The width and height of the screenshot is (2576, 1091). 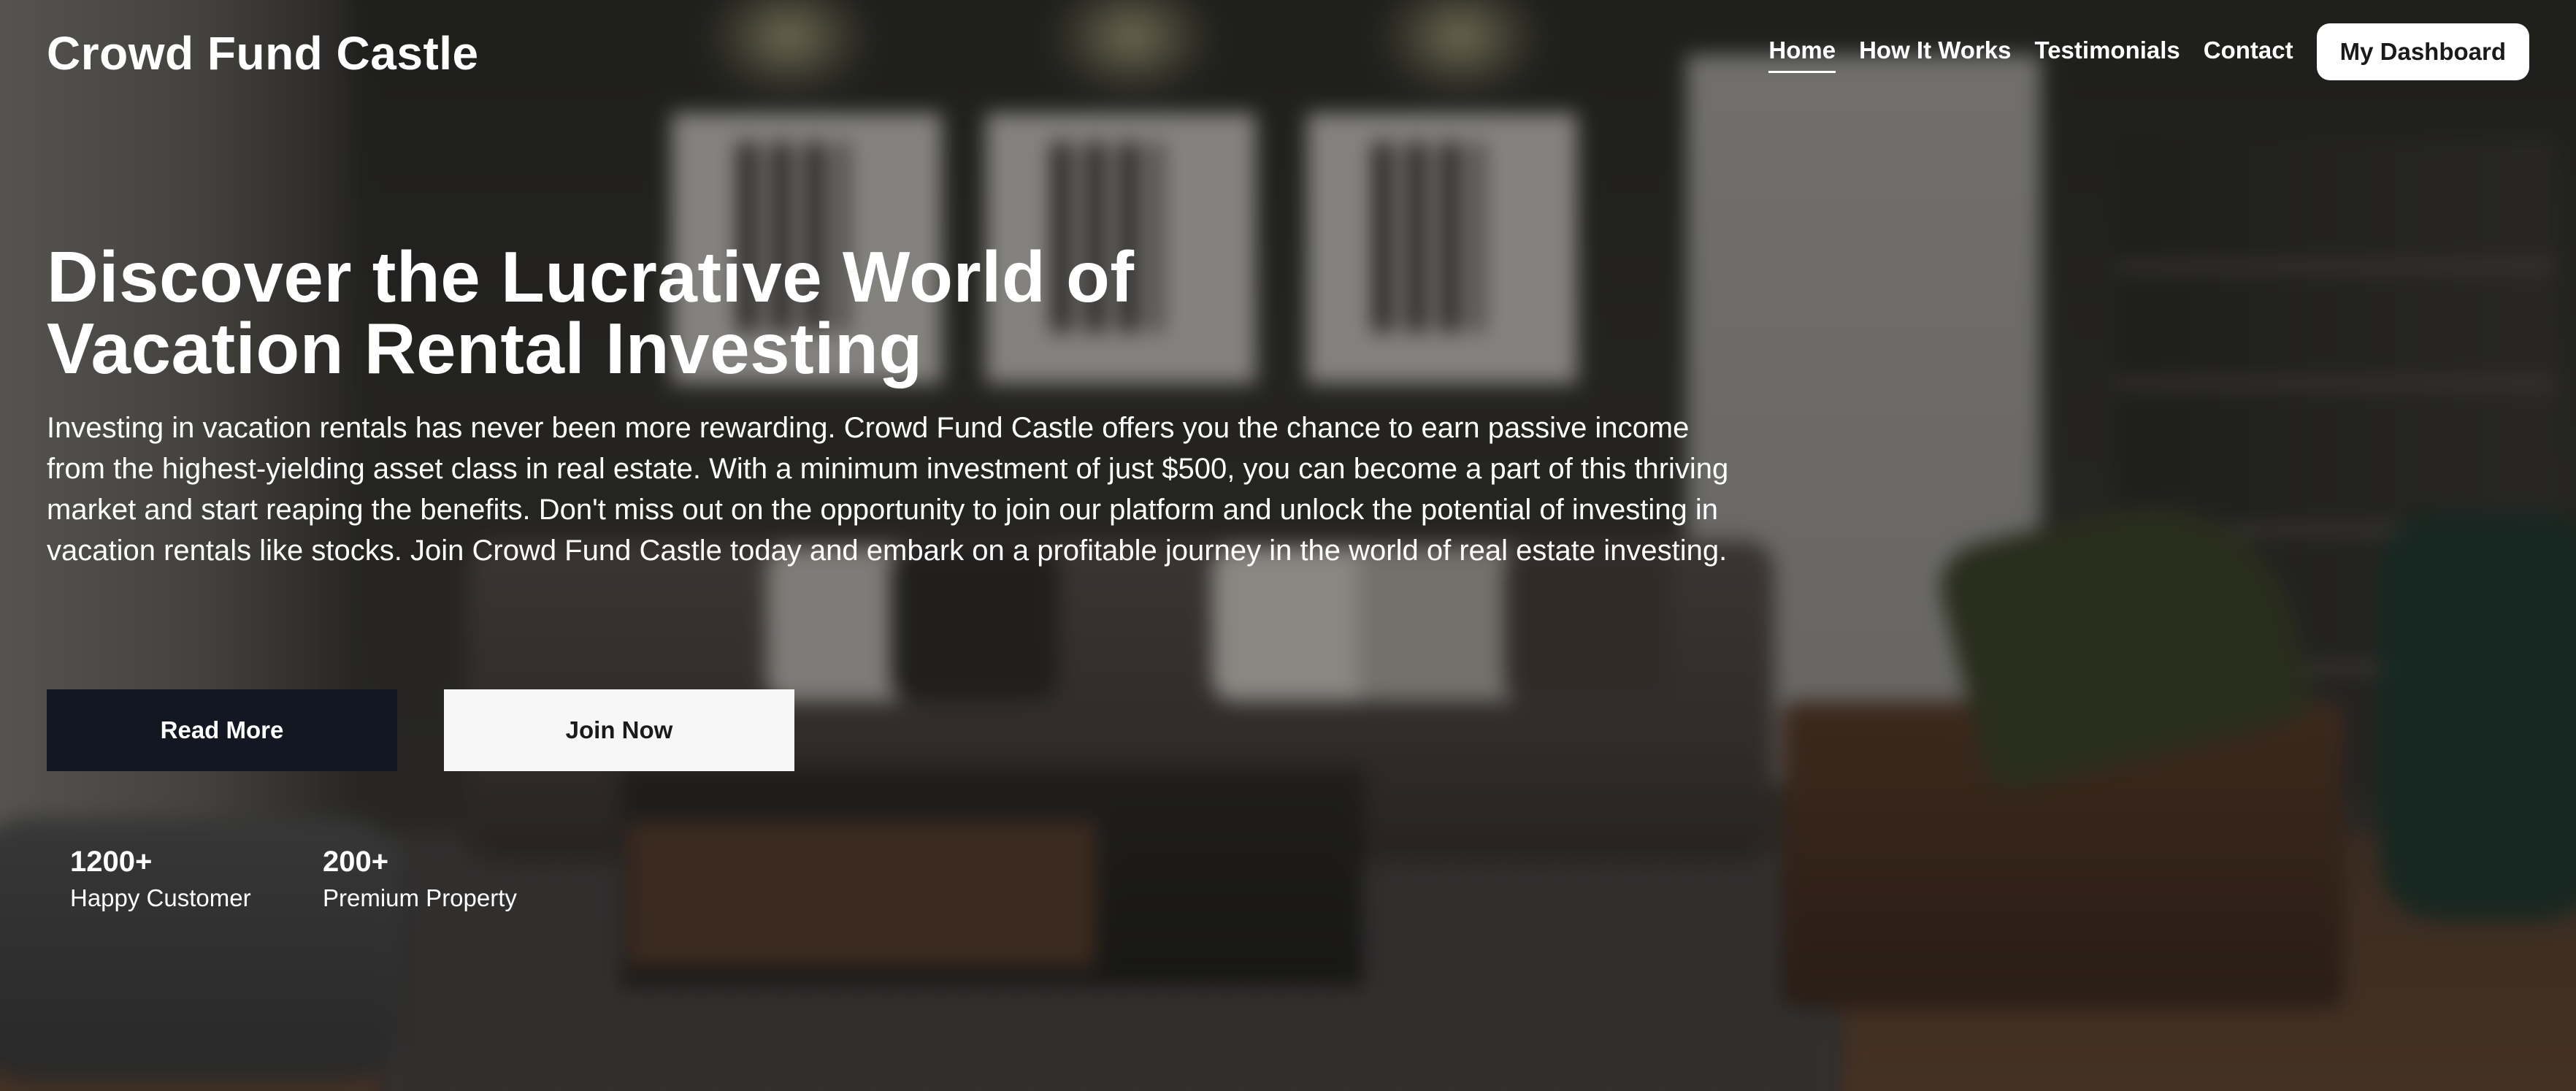 What do you see at coordinates (420, 879) in the screenshot?
I see `stat-premium-properties: 200+ Premium Property` at bounding box center [420, 879].